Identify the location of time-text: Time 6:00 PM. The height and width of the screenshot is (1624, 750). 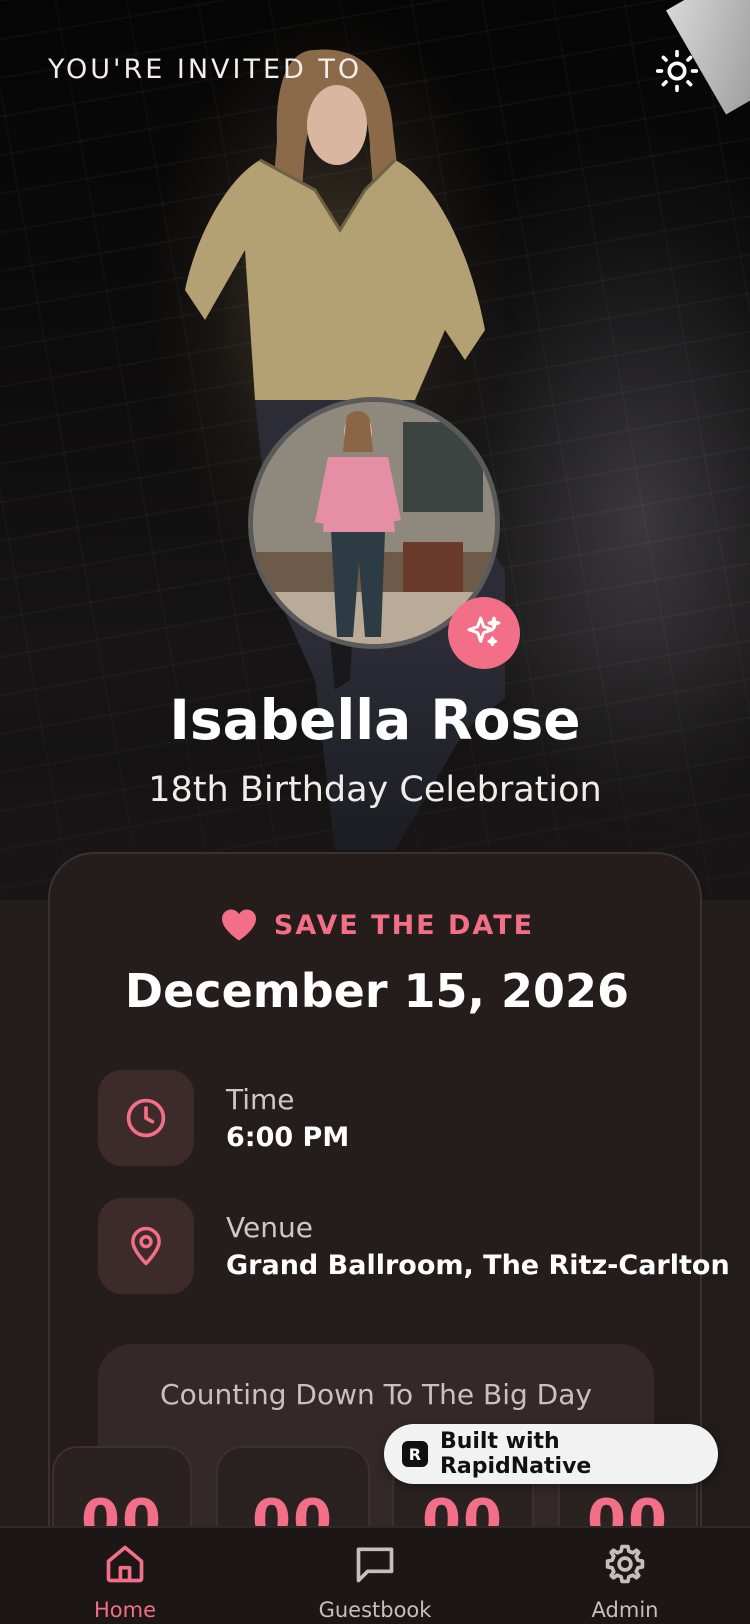
(287, 1118).